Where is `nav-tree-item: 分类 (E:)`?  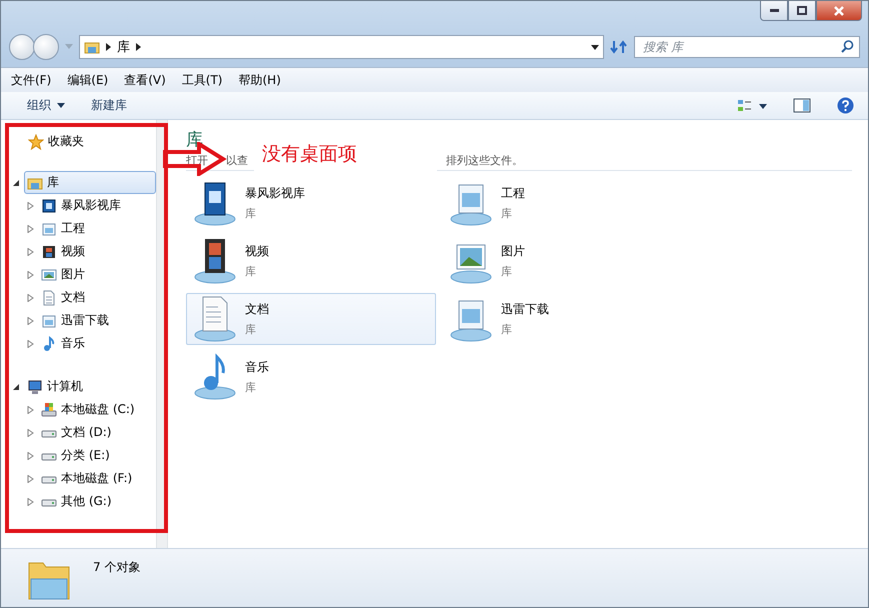 nav-tree-item: 分类 (E:) is located at coordinates (97, 455).